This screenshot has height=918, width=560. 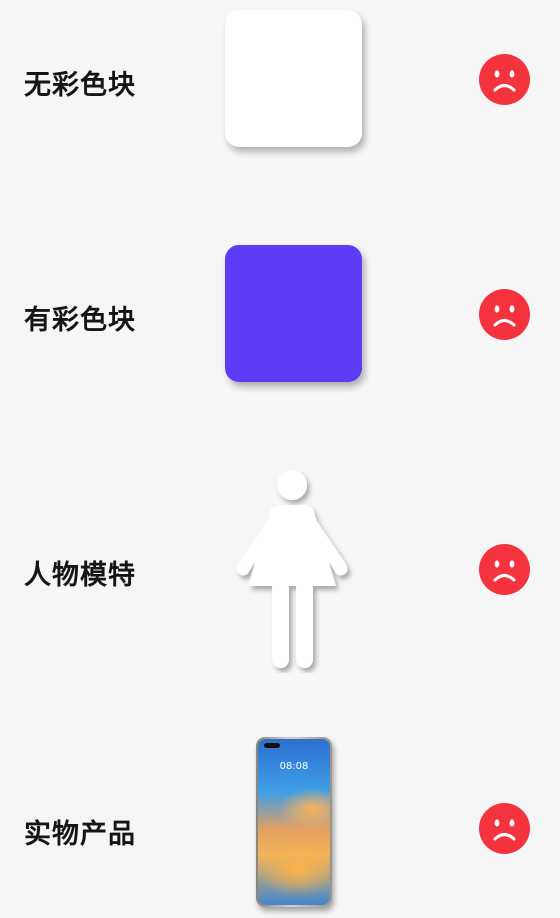 What do you see at coordinates (80, 320) in the screenshot?
I see `row-label: 有彩色块` at bounding box center [80, 320].